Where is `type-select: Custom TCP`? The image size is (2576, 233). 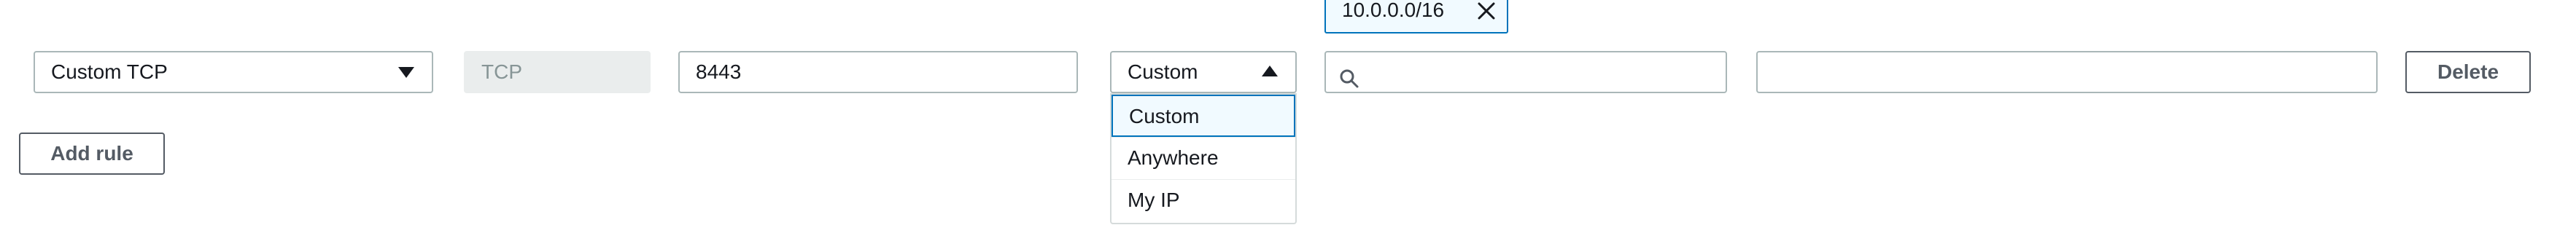
type-select: Custom TCP is located at coordinates (234, 72).